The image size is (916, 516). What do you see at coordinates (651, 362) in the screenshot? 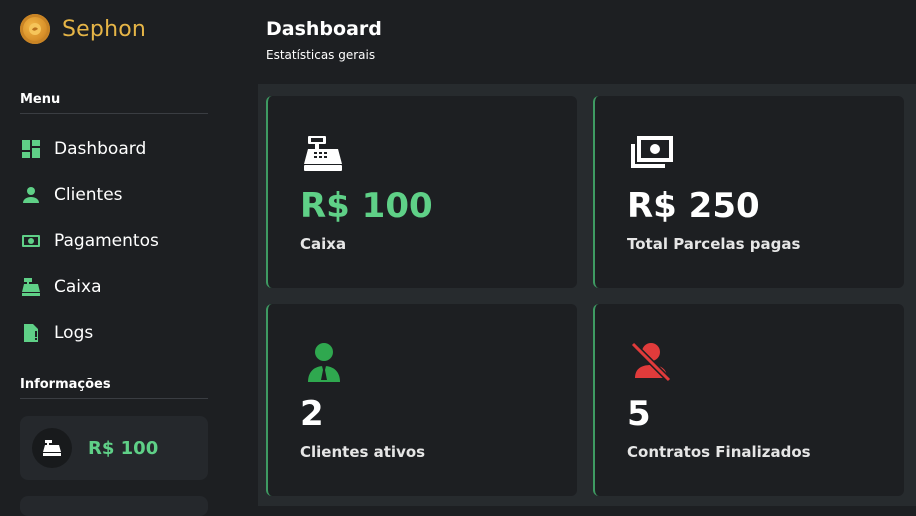
I see `user-slash-icon` at bounding box center [651, 362].